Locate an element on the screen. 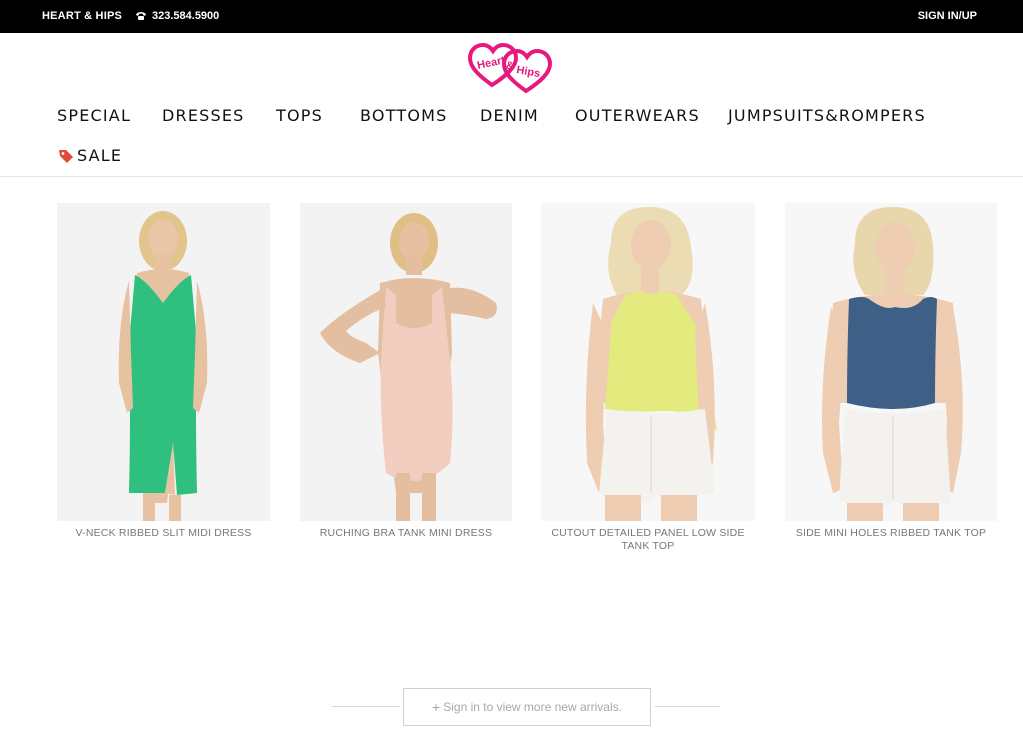 Image resolution: width=1023 pixels, height=747 pixels. sign-in-more-button: + Sign in to view more new arrivals. is located at coordinates (527, 707).